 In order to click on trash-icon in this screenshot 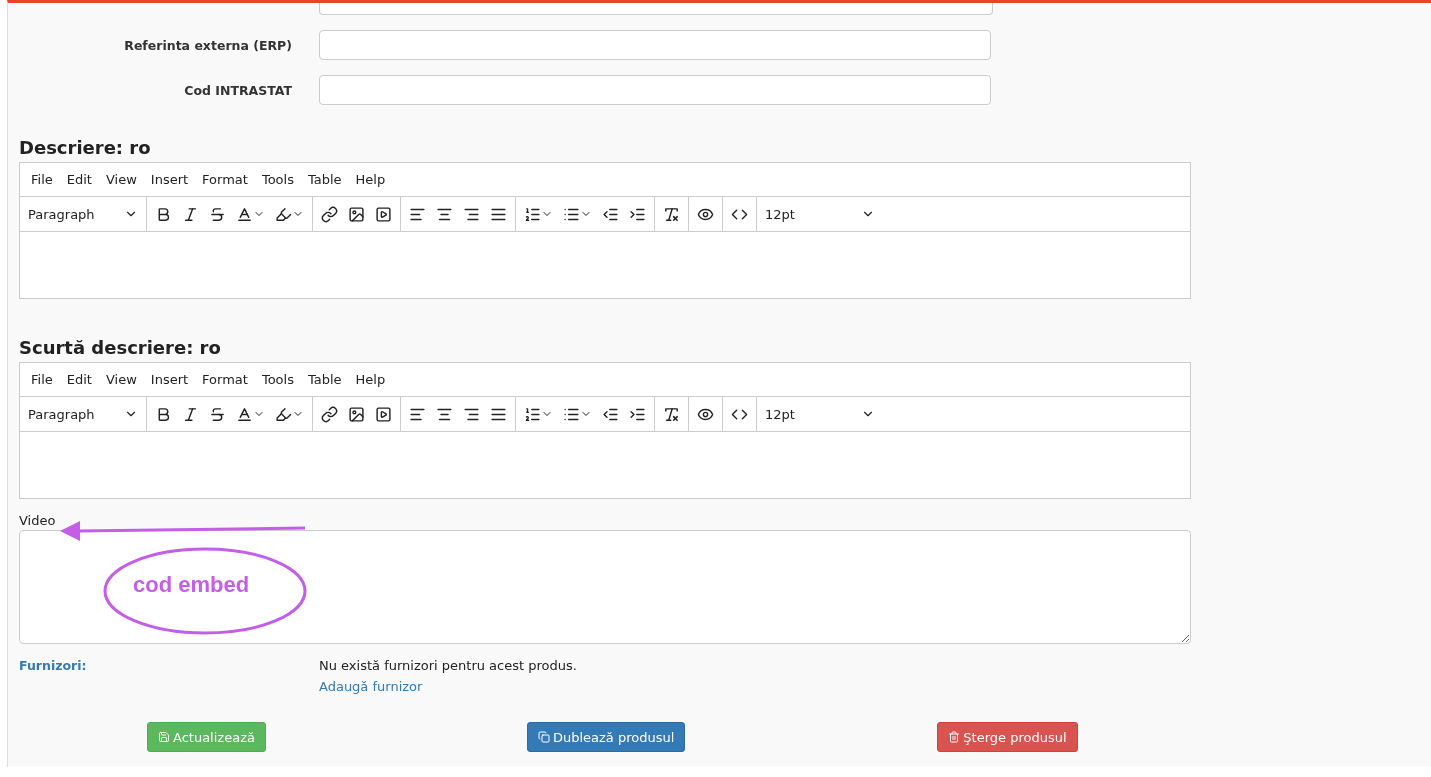, I will do `click(954, 737)`.